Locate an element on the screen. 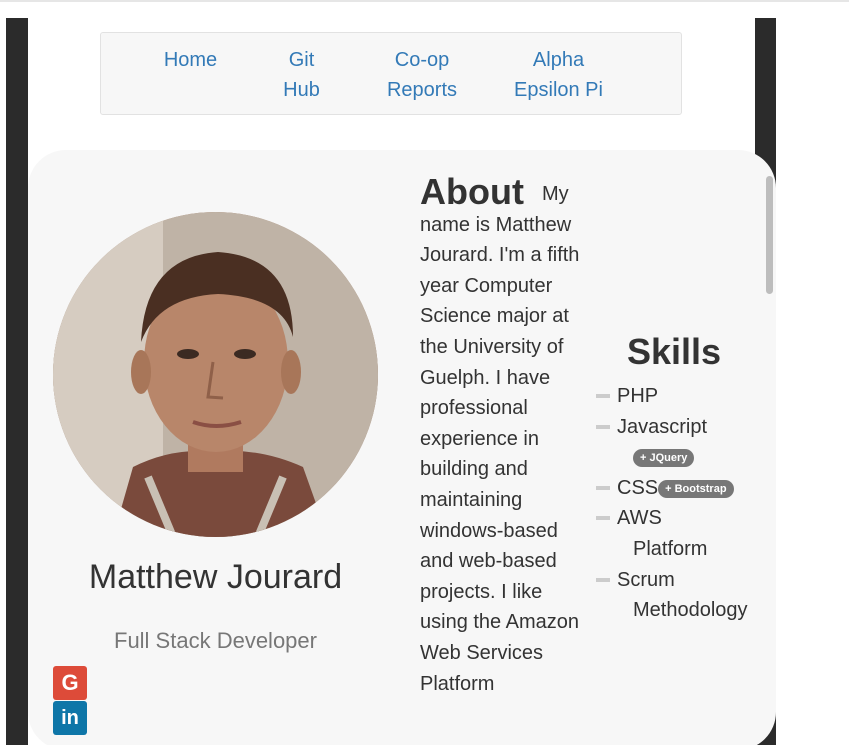 This screenshot has width=849, height=745. skill-label: PHP is located at coordinates (638, 396).